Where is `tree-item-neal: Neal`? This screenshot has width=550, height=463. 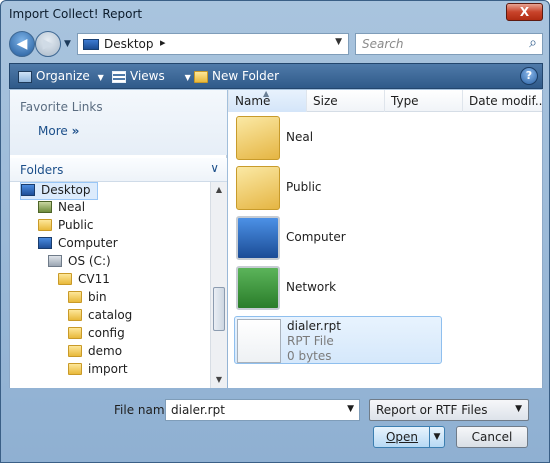 tree-item-neal: Neal is located at coordinates (61, 209).